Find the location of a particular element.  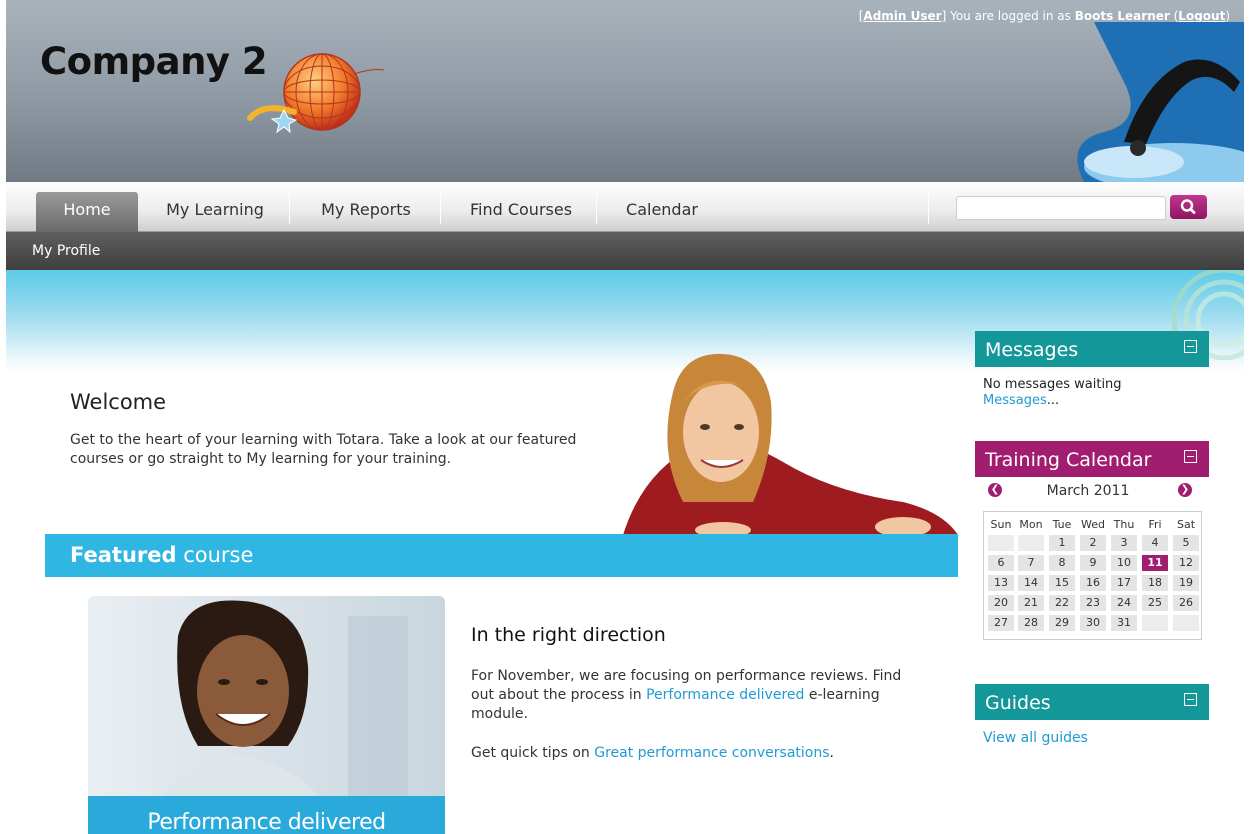

featured-bold-label: Featured is located at coordinates (123, 555).